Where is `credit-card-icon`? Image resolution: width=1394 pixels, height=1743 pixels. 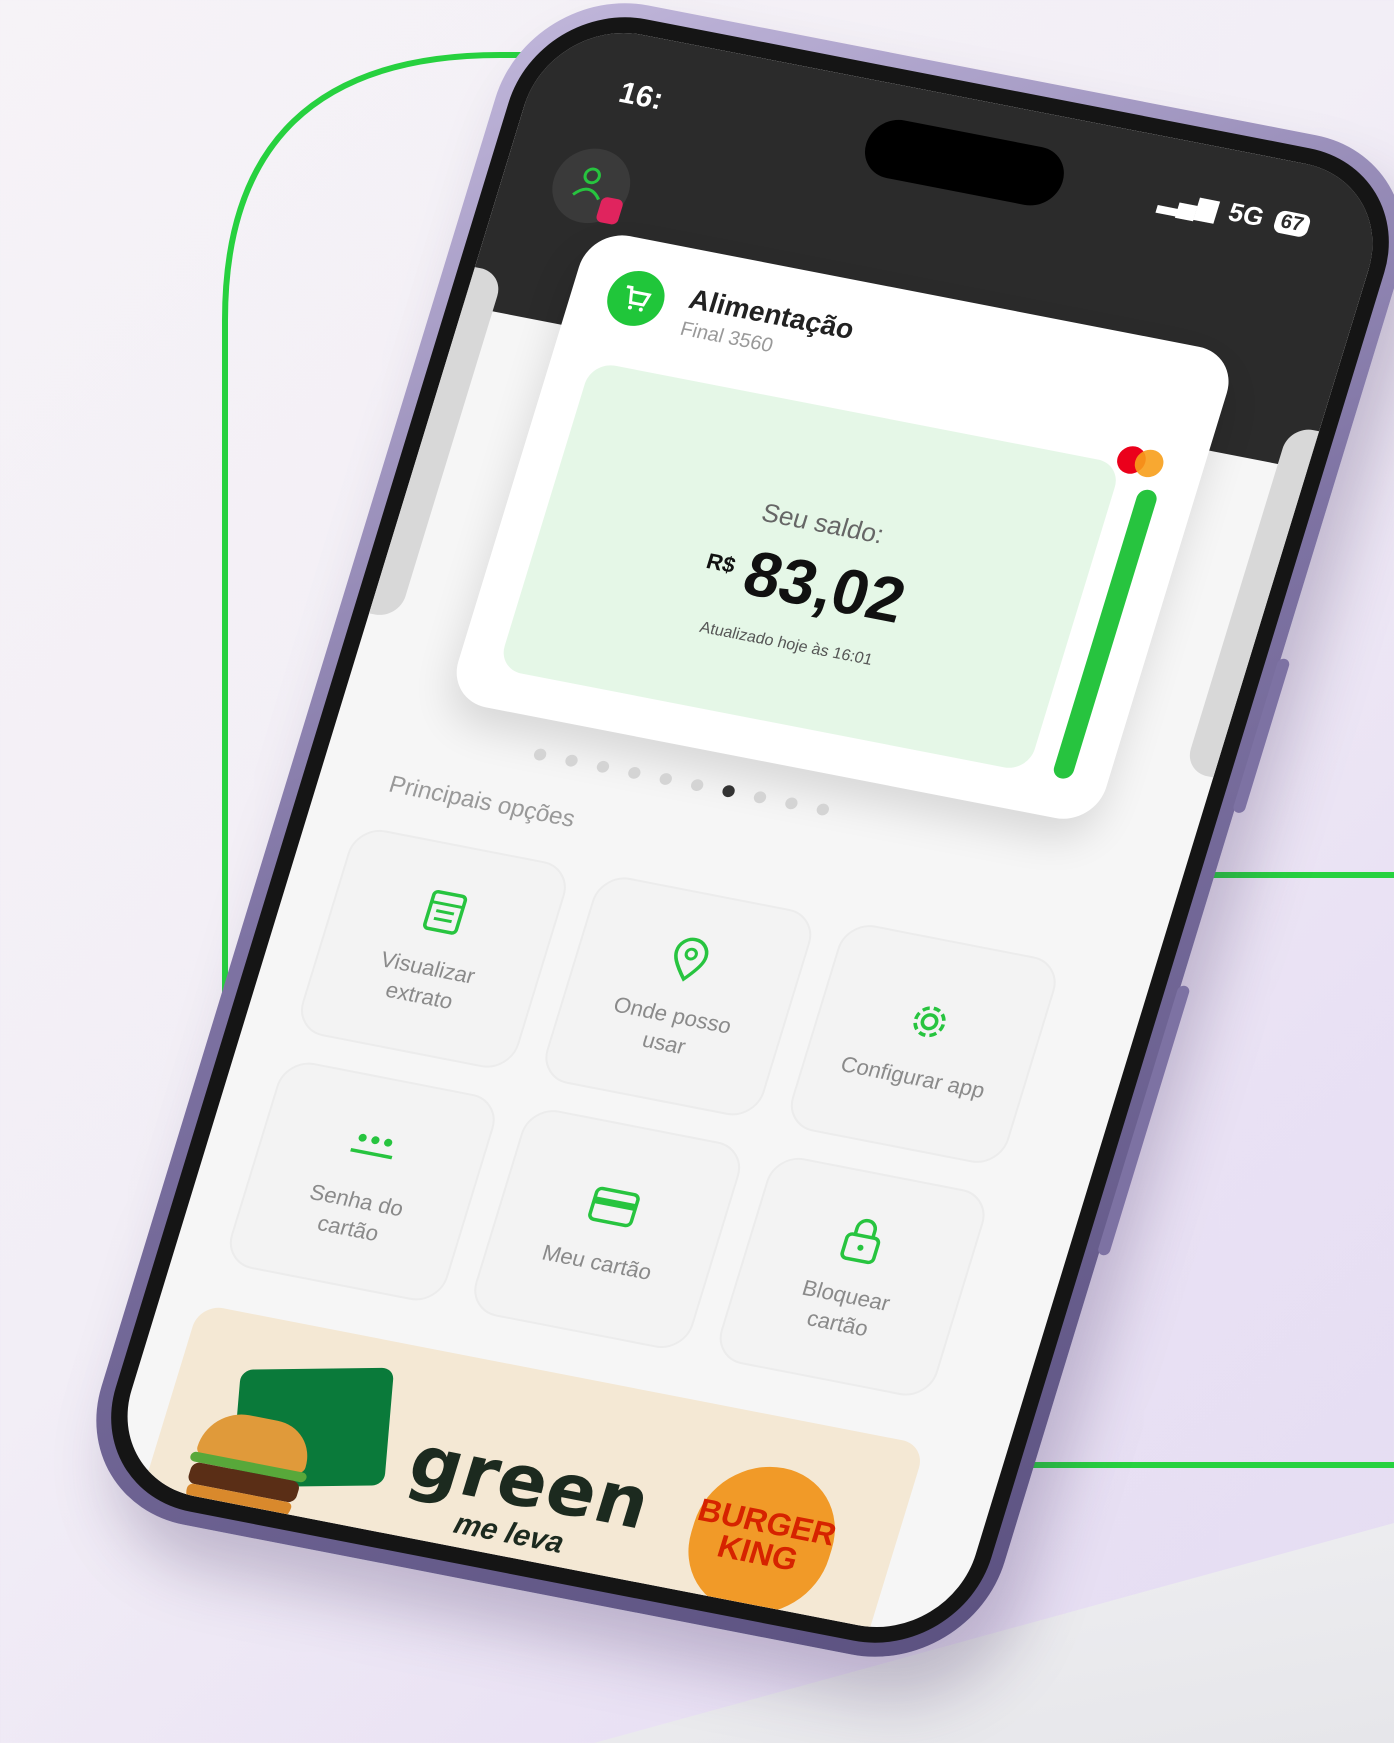 credit-card-icon is located at coordinates (614, 1207).